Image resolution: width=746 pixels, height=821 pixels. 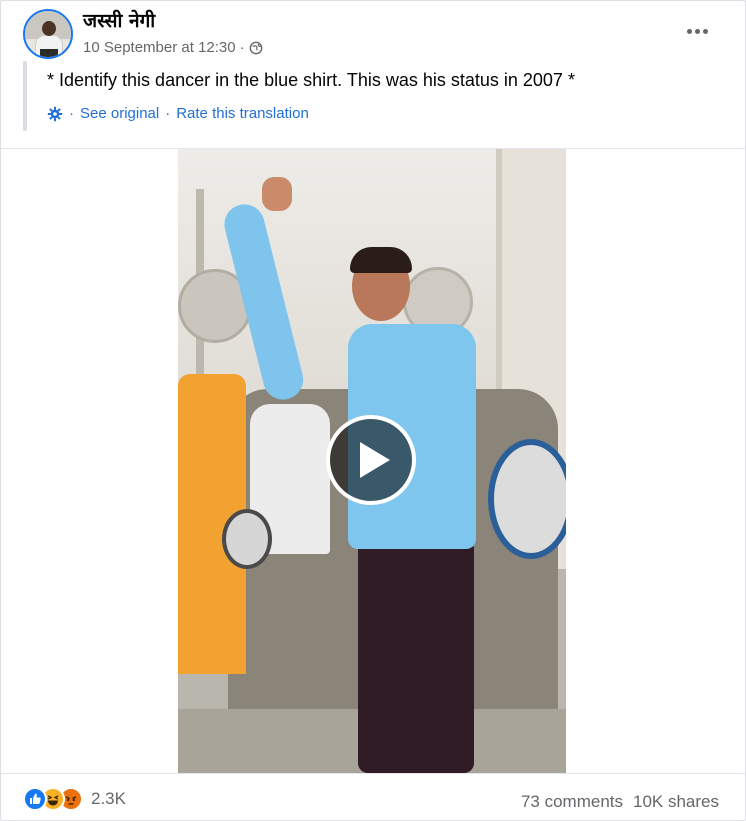 I want to click on post-meta: 10 September at 12:30 ·, so click(x=173, y=47).